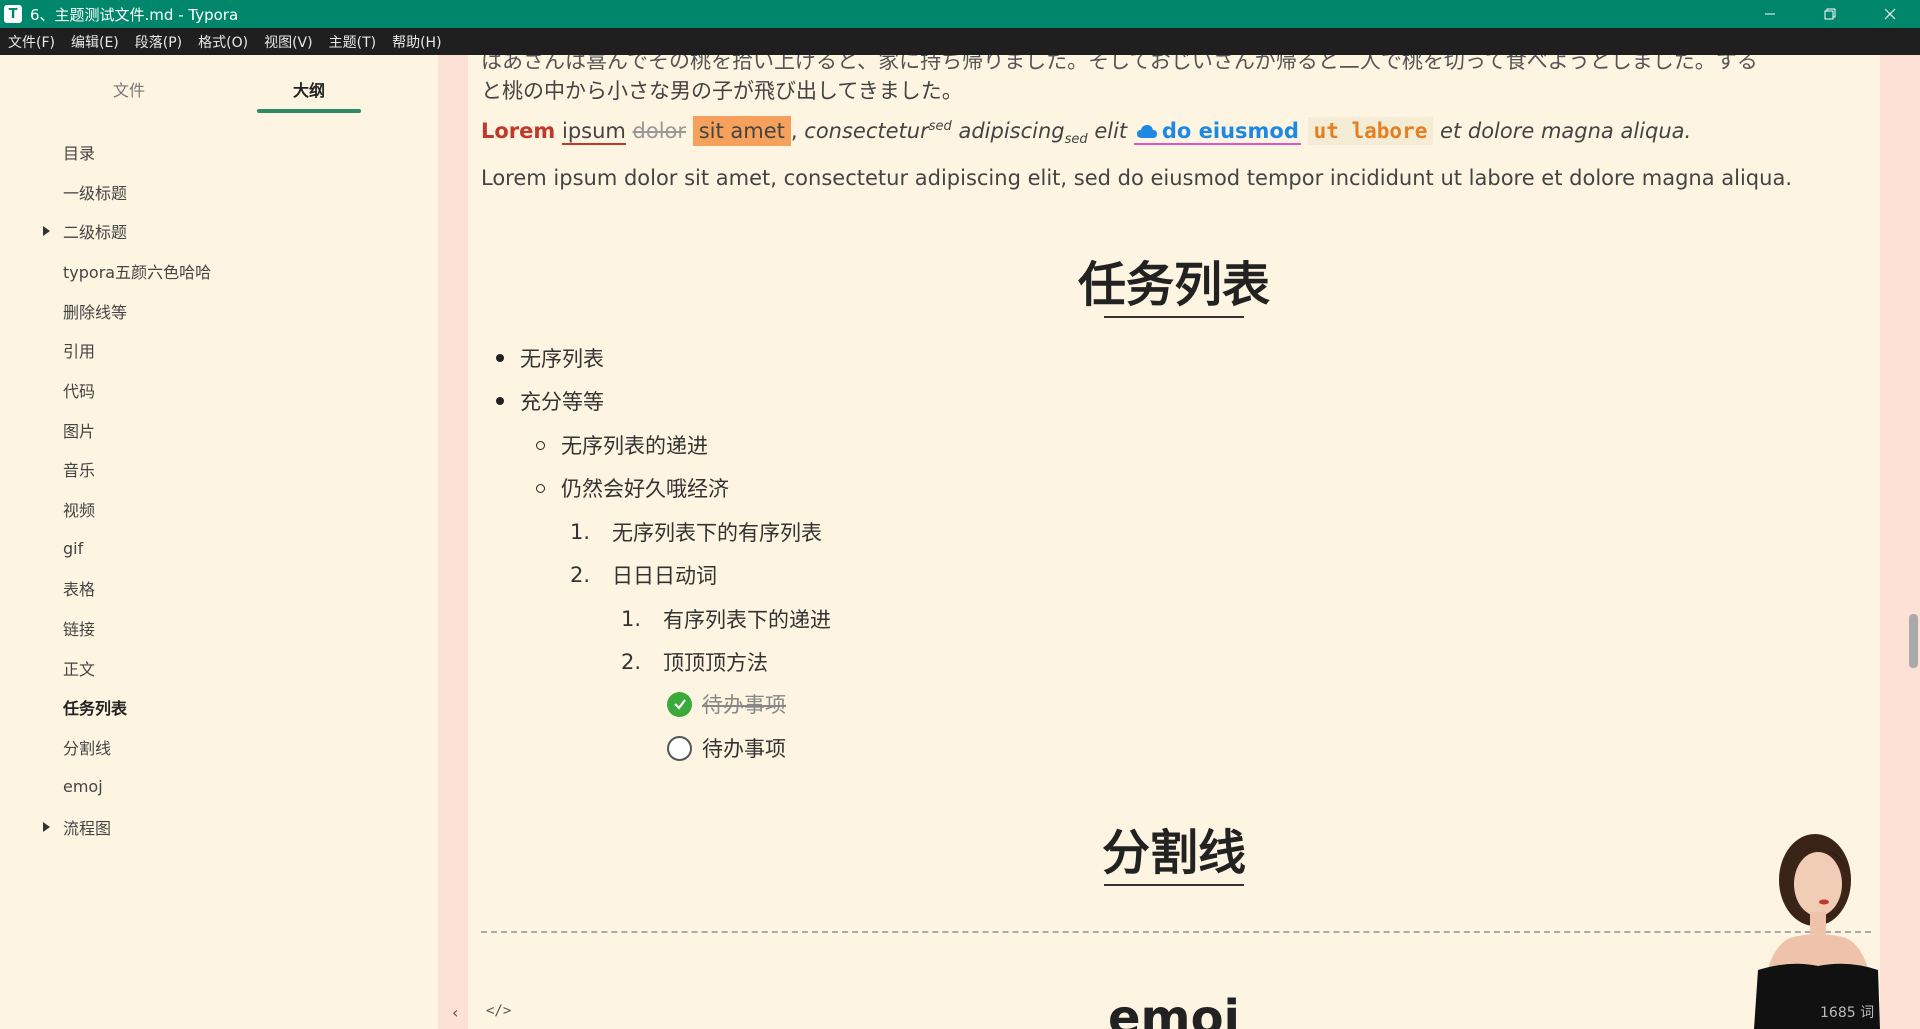  What do you see at coordinates (498, 1011) in the screenshot?
I see `source-mode-button: </>` at bounding box center [498, 1011].